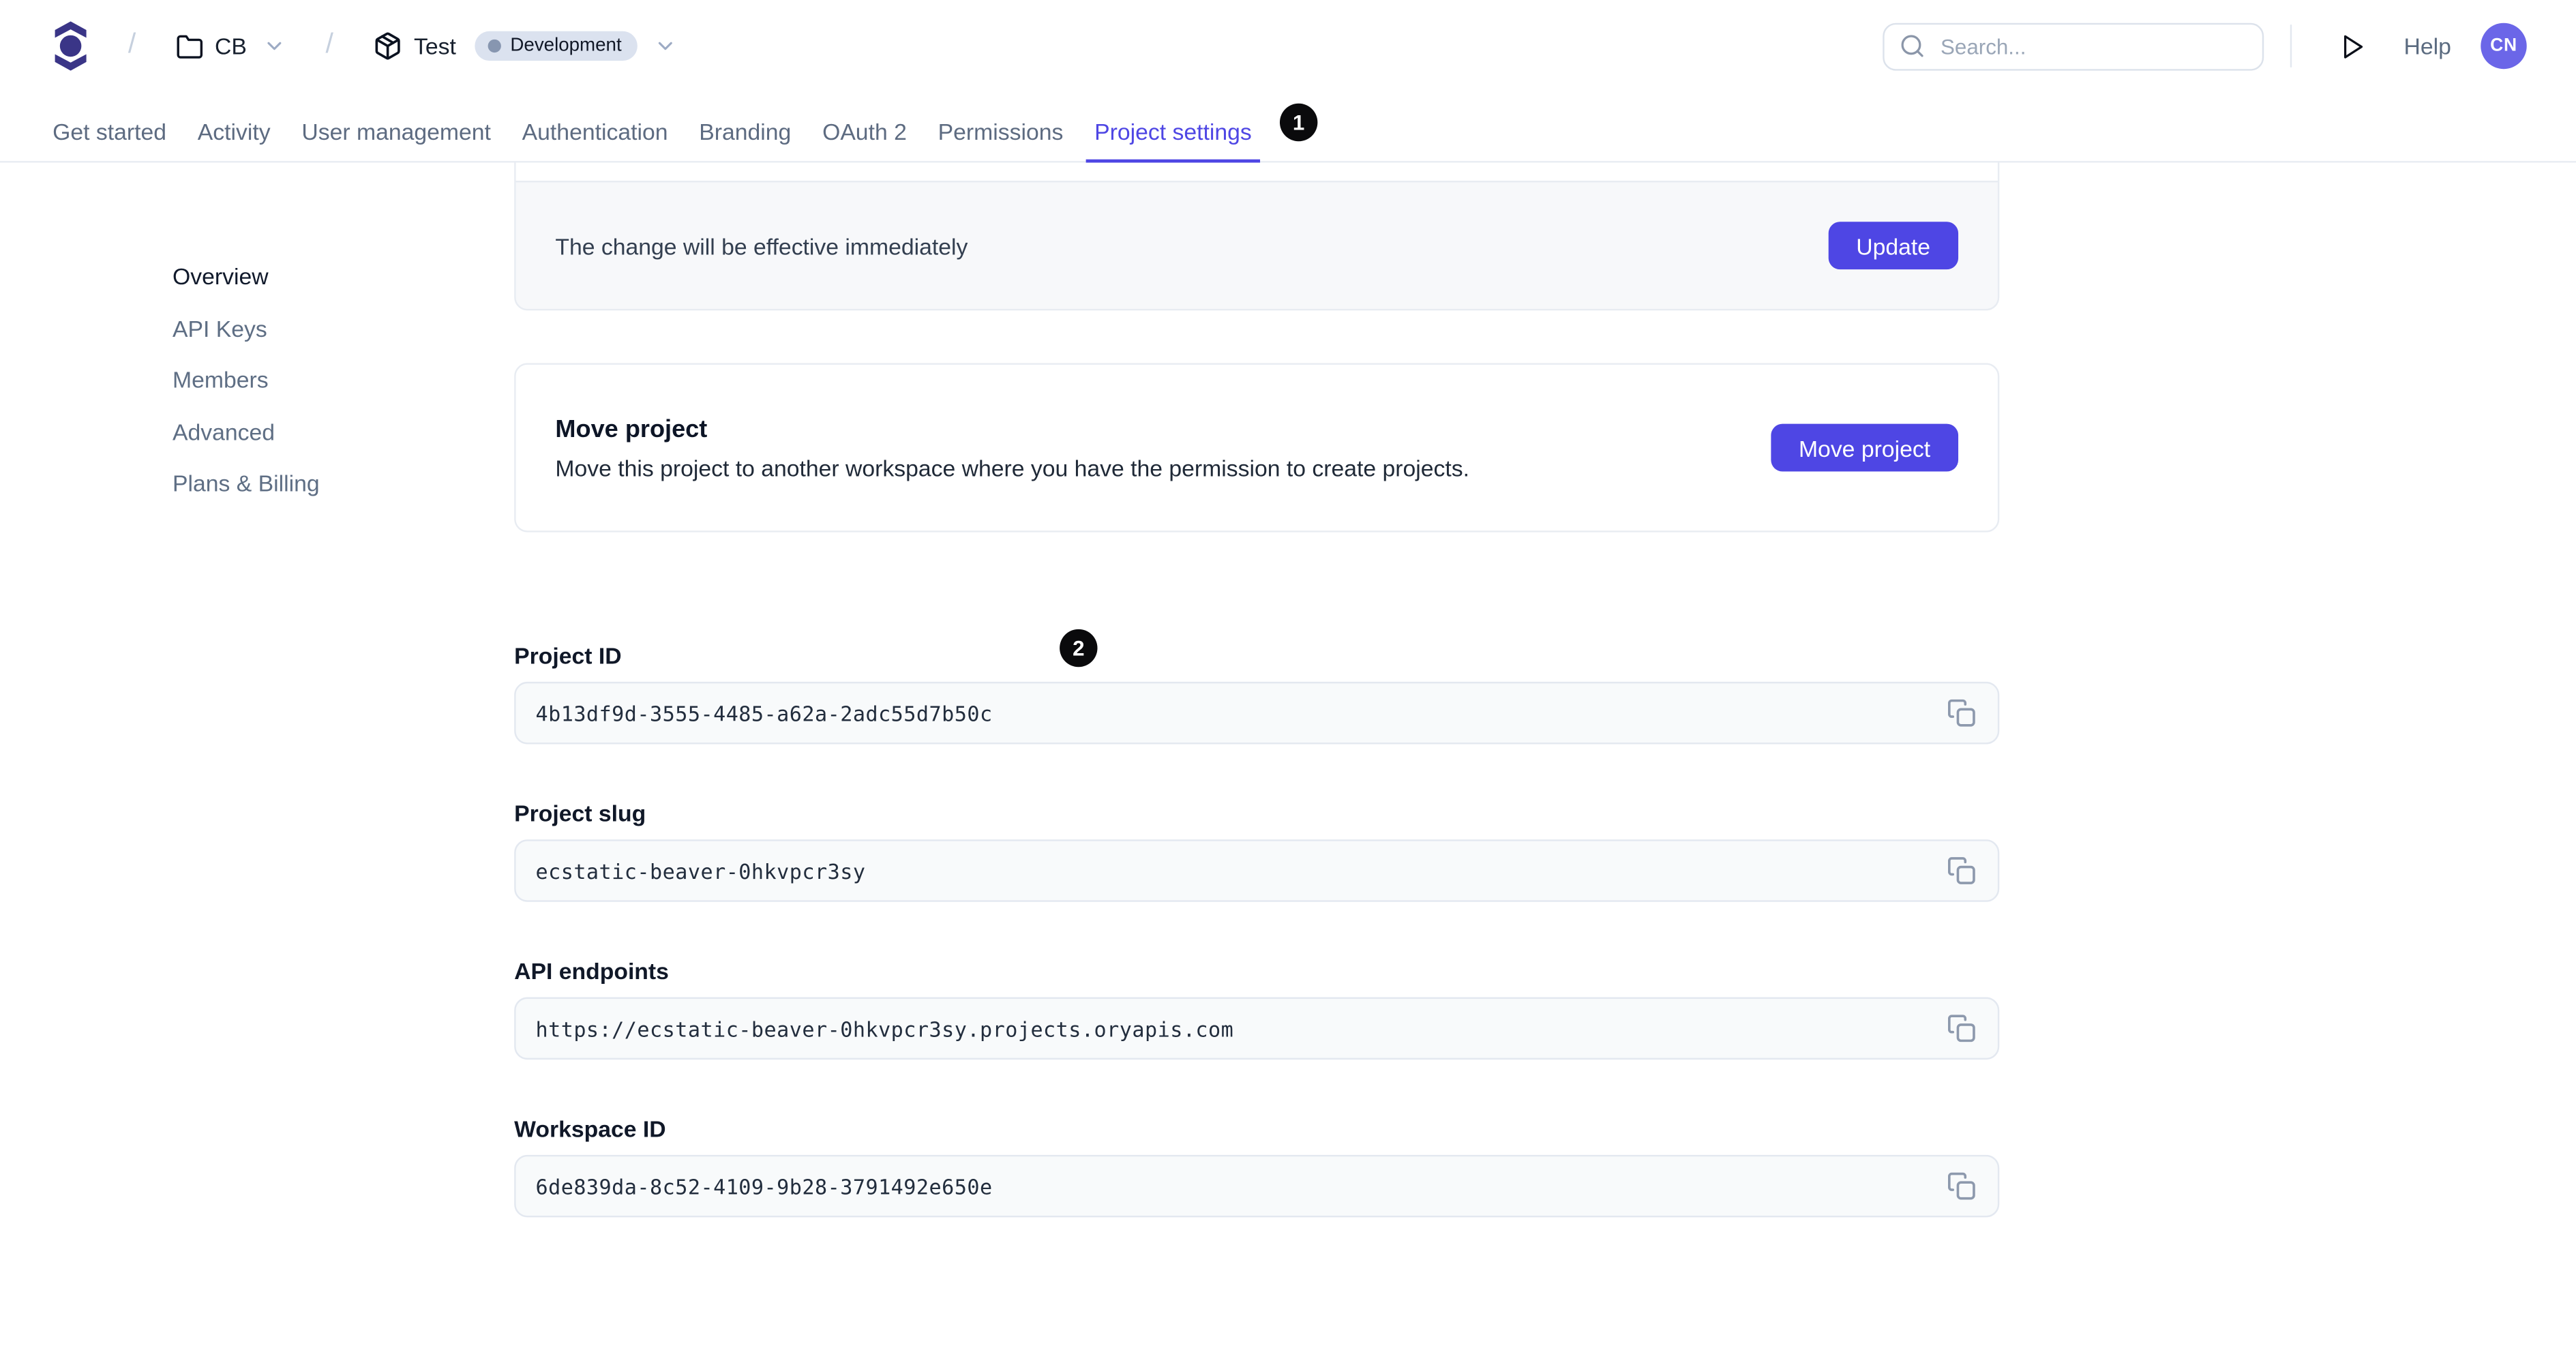 This screenshot has width=2576, height=1365. What do you see at coordinates (247, 431) in the screenshot?
I see `sidebar-item-advanced: Advanced` at bounding box center [247, 431].